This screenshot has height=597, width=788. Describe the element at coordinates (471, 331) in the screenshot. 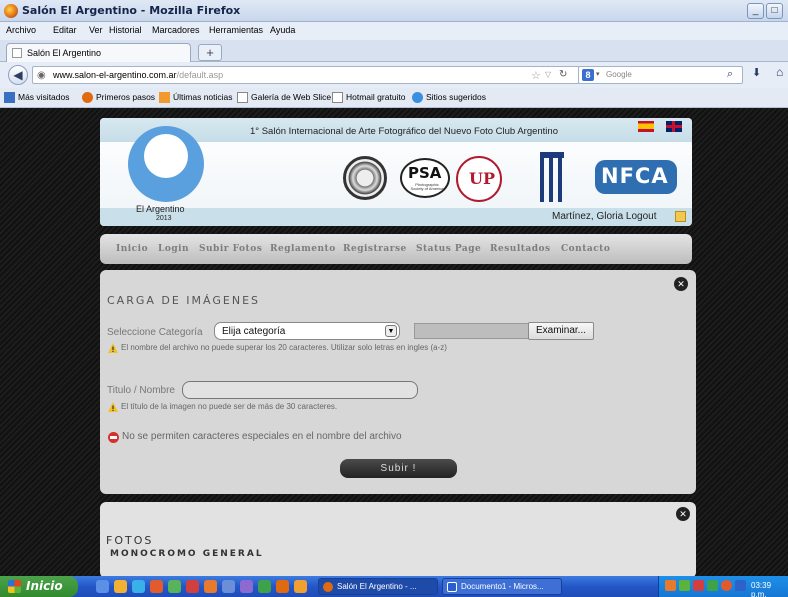

I see `file-path-field` at that location.